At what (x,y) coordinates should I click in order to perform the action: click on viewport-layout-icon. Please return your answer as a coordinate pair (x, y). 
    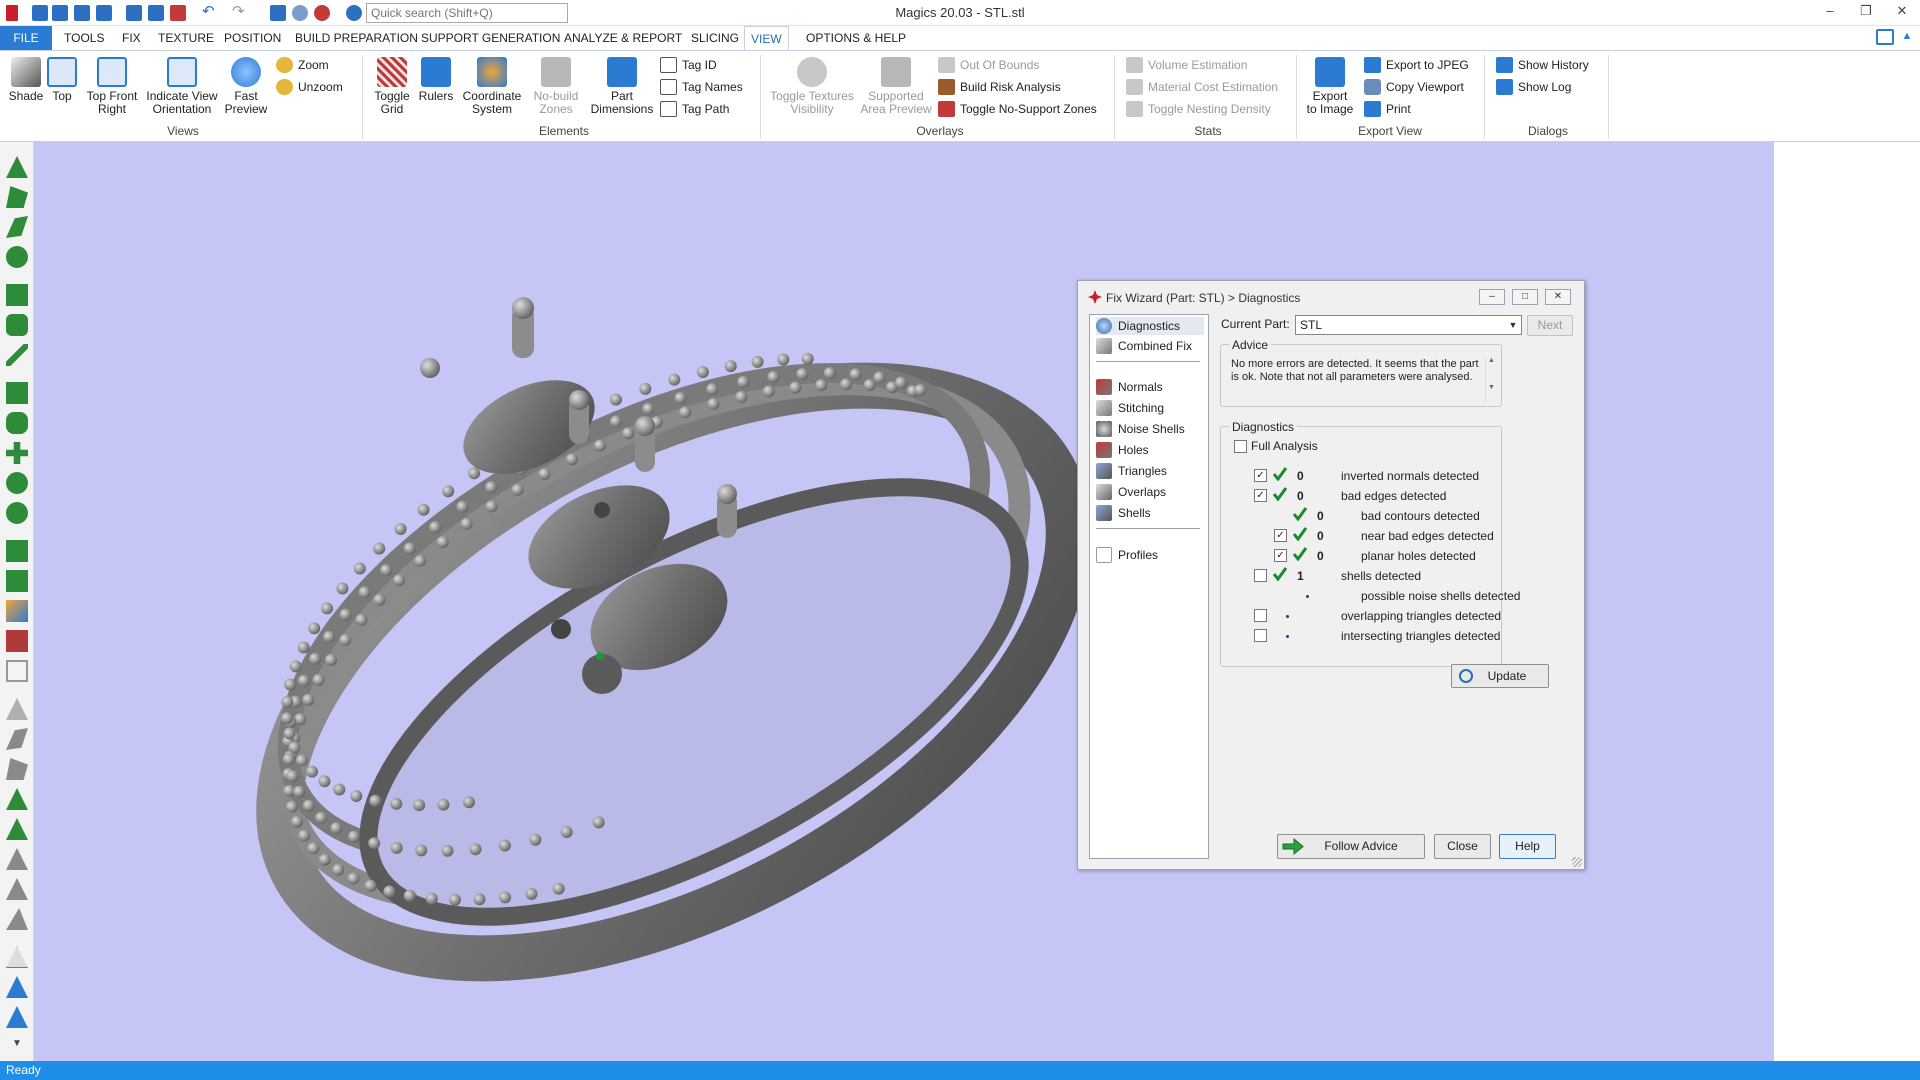
    Looking at the image, I should click on (1885, 37).